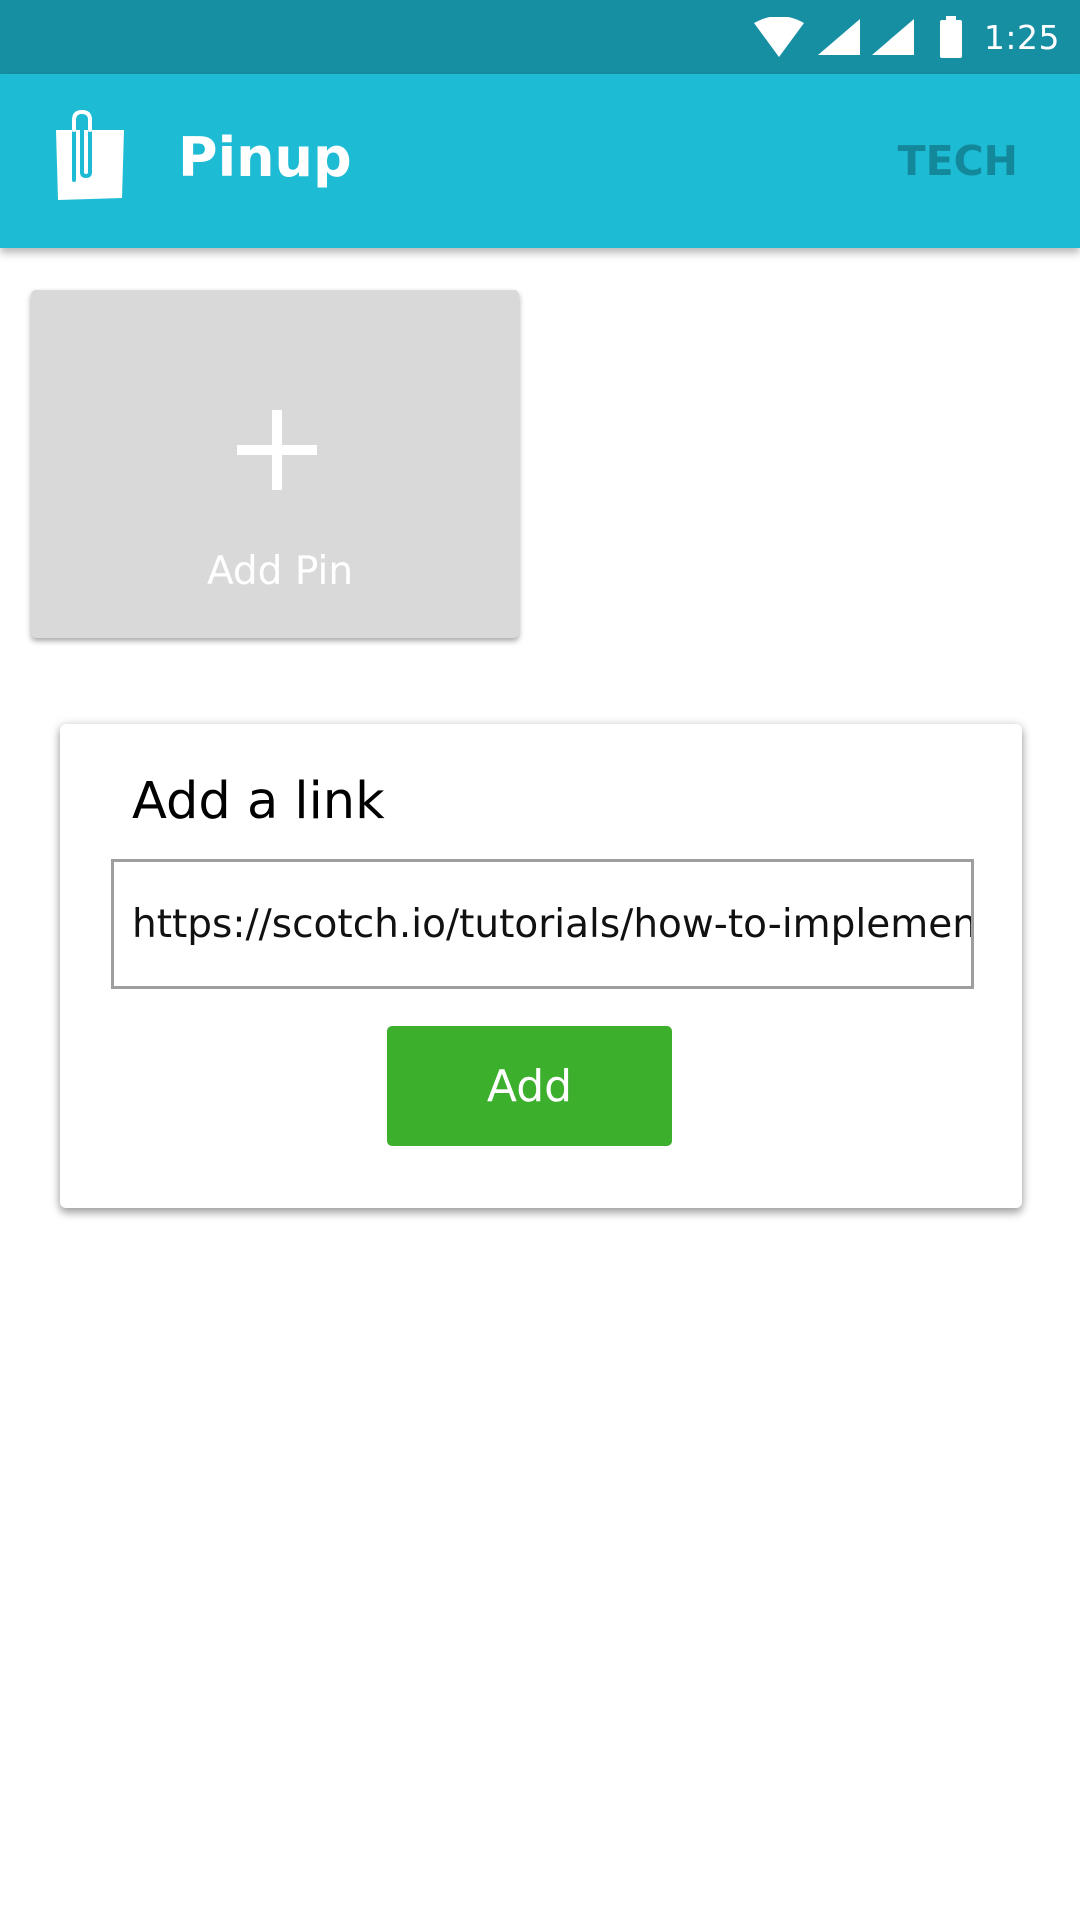  I want to click on status-bar: 1:25, so click(540, 37).